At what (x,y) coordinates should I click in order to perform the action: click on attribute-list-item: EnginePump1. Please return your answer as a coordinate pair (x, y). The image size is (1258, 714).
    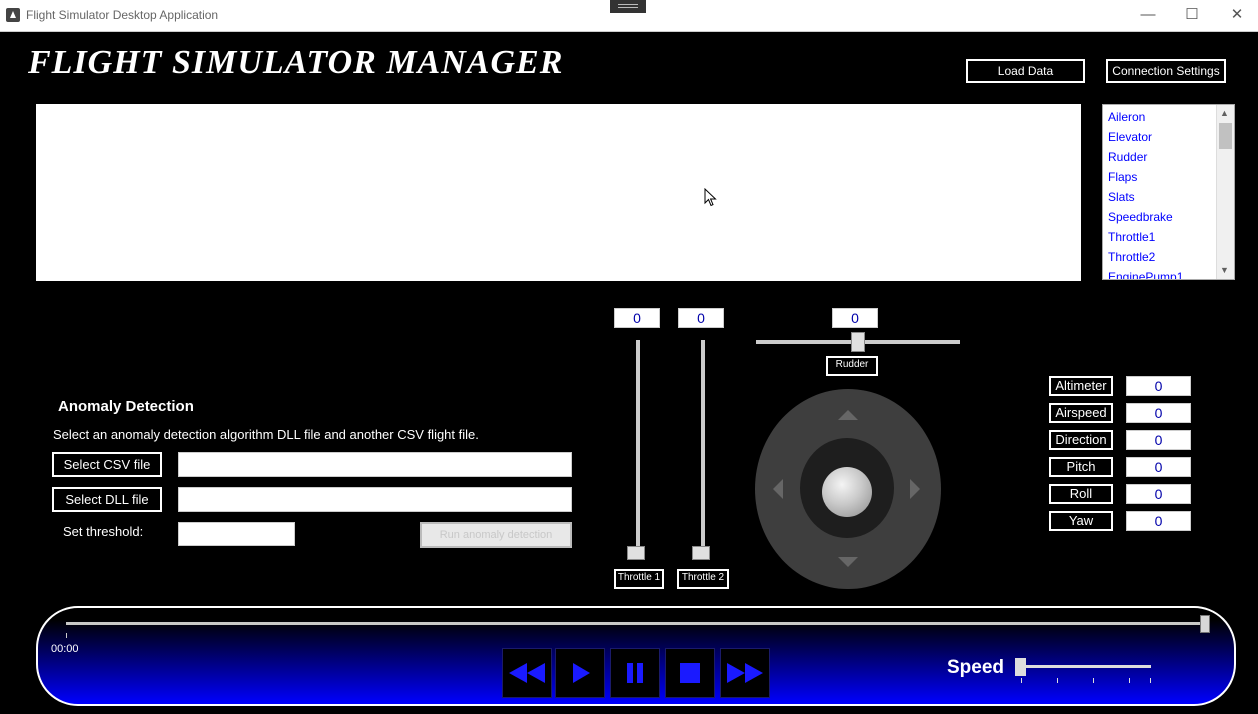
    Looking at the image, I should click on (1163, 274).